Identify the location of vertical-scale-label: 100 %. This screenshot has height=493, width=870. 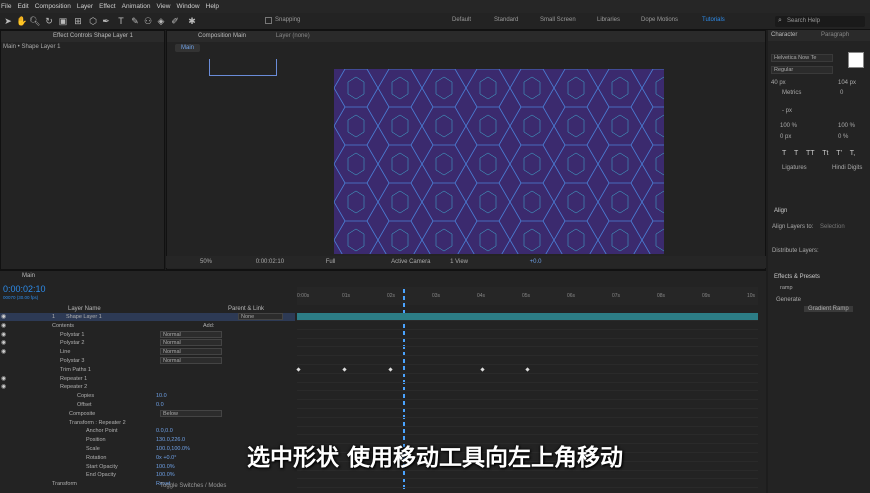
(788, 126).